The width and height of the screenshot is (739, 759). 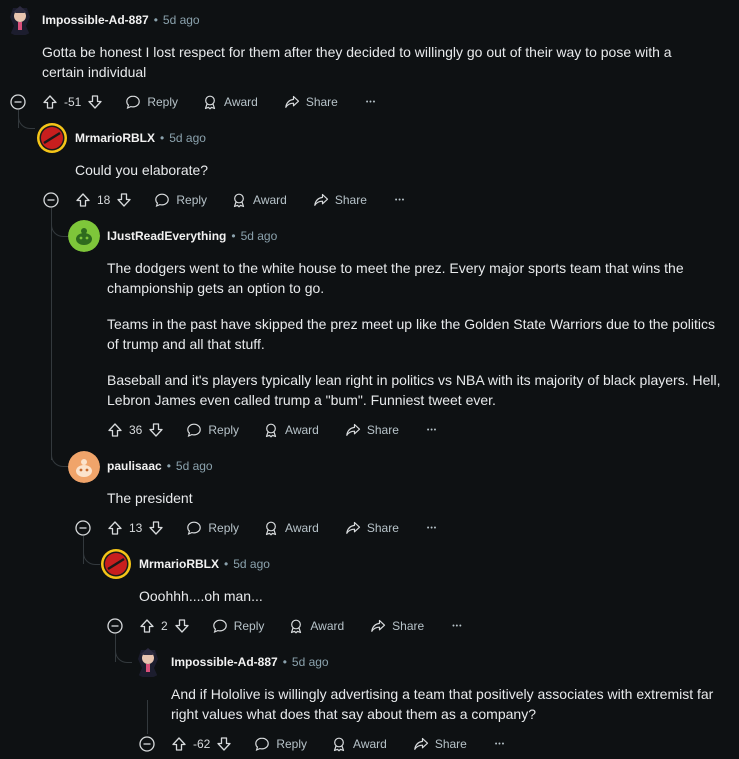 I want to click on vote-score: -51, so click(x=73, y=102).